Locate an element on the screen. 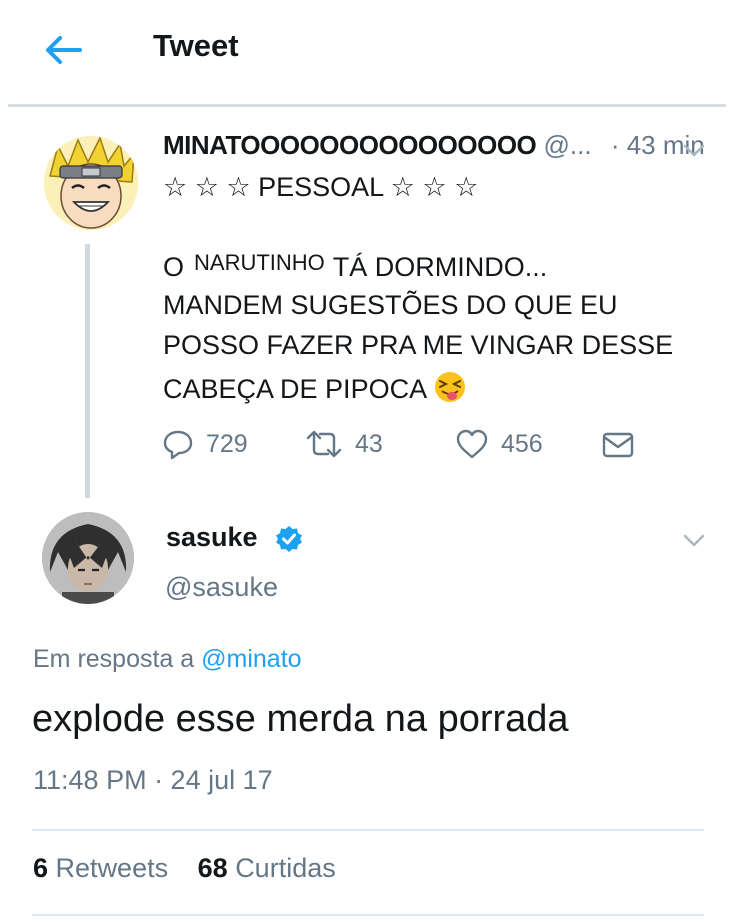 The image size is (736, 920). likes-count: 68 is located at coordinates (212, 868).